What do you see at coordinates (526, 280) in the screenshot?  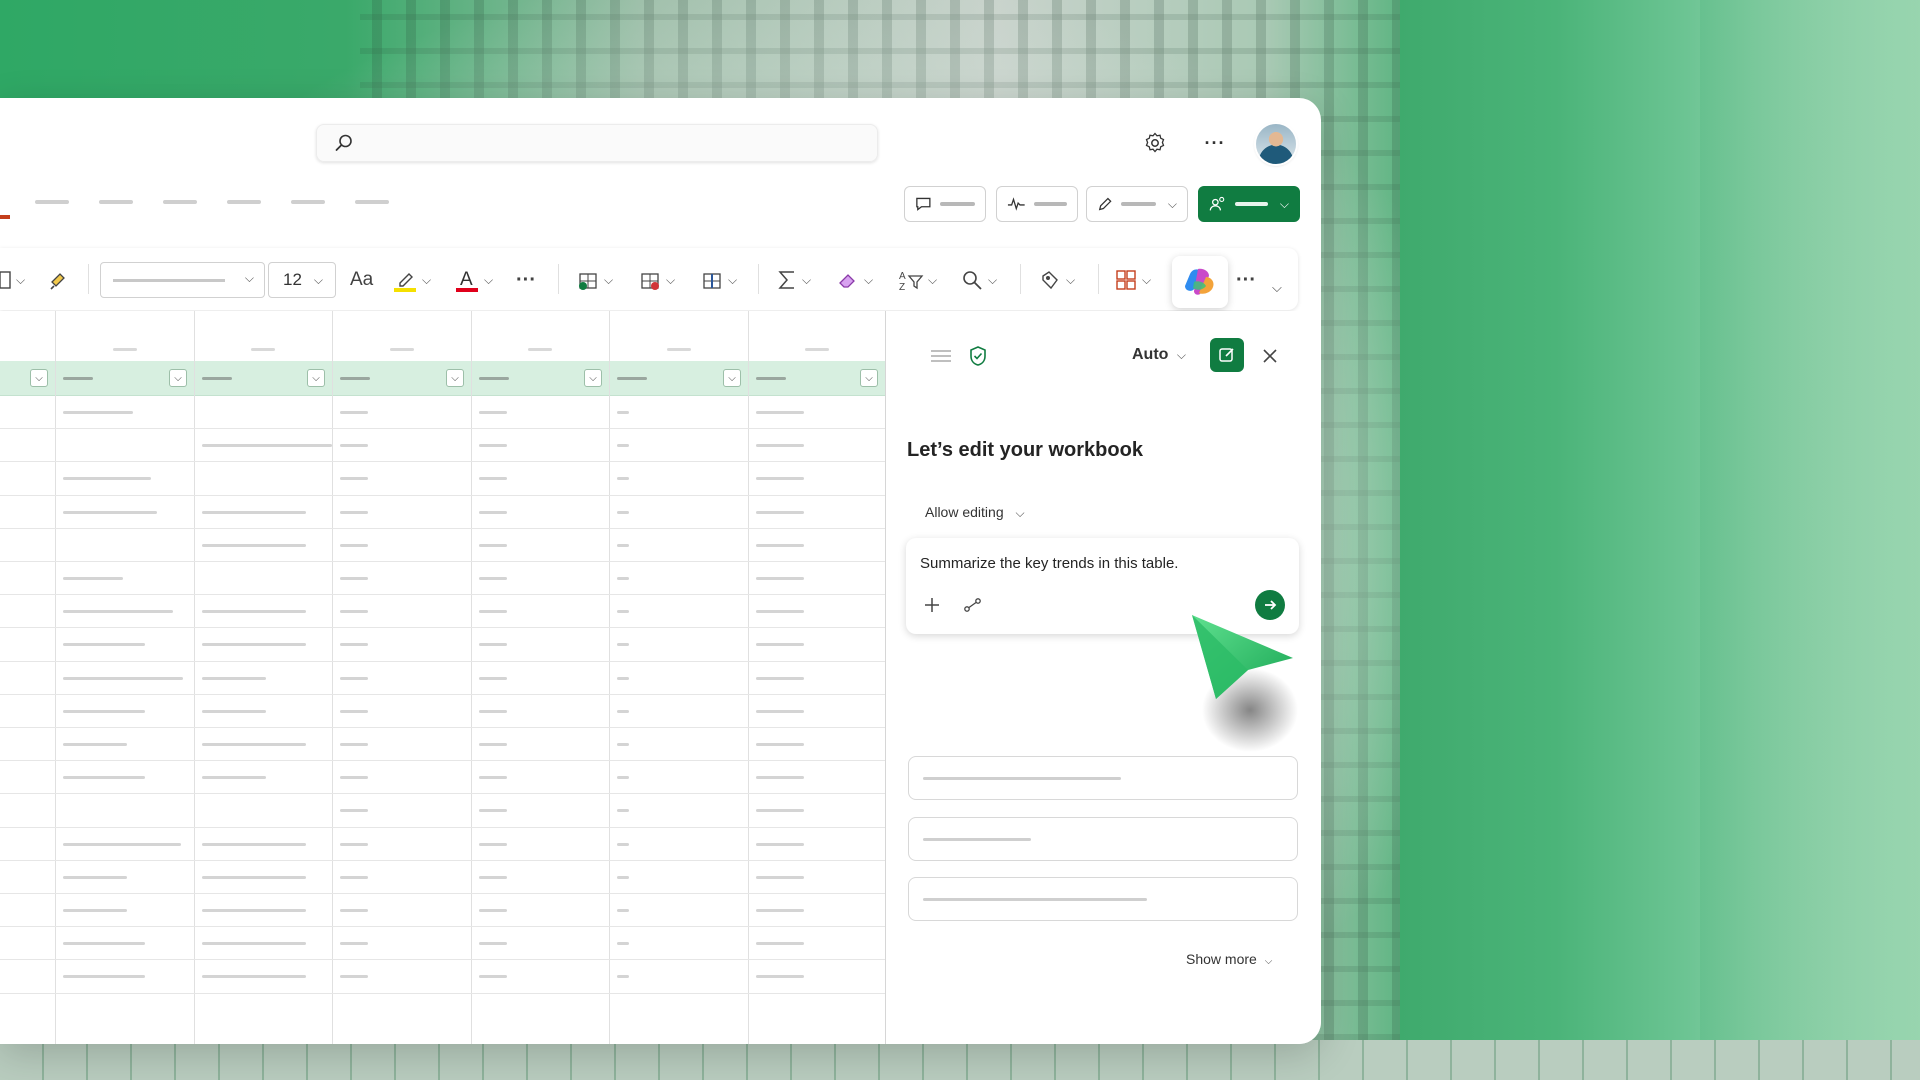 I see `more-font-options-icon: ···` at bounding box center [526, 280].